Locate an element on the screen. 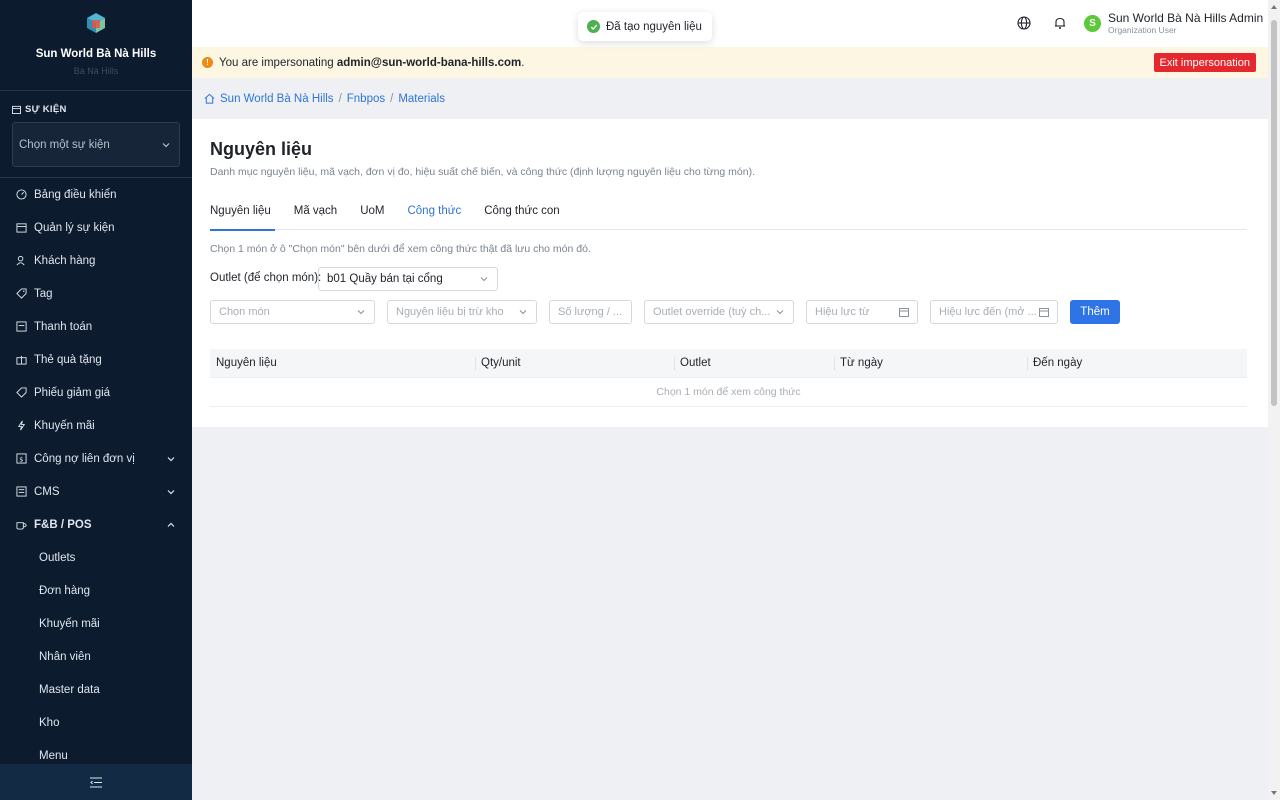  bell-icon is located at coordinates (1060, 23).